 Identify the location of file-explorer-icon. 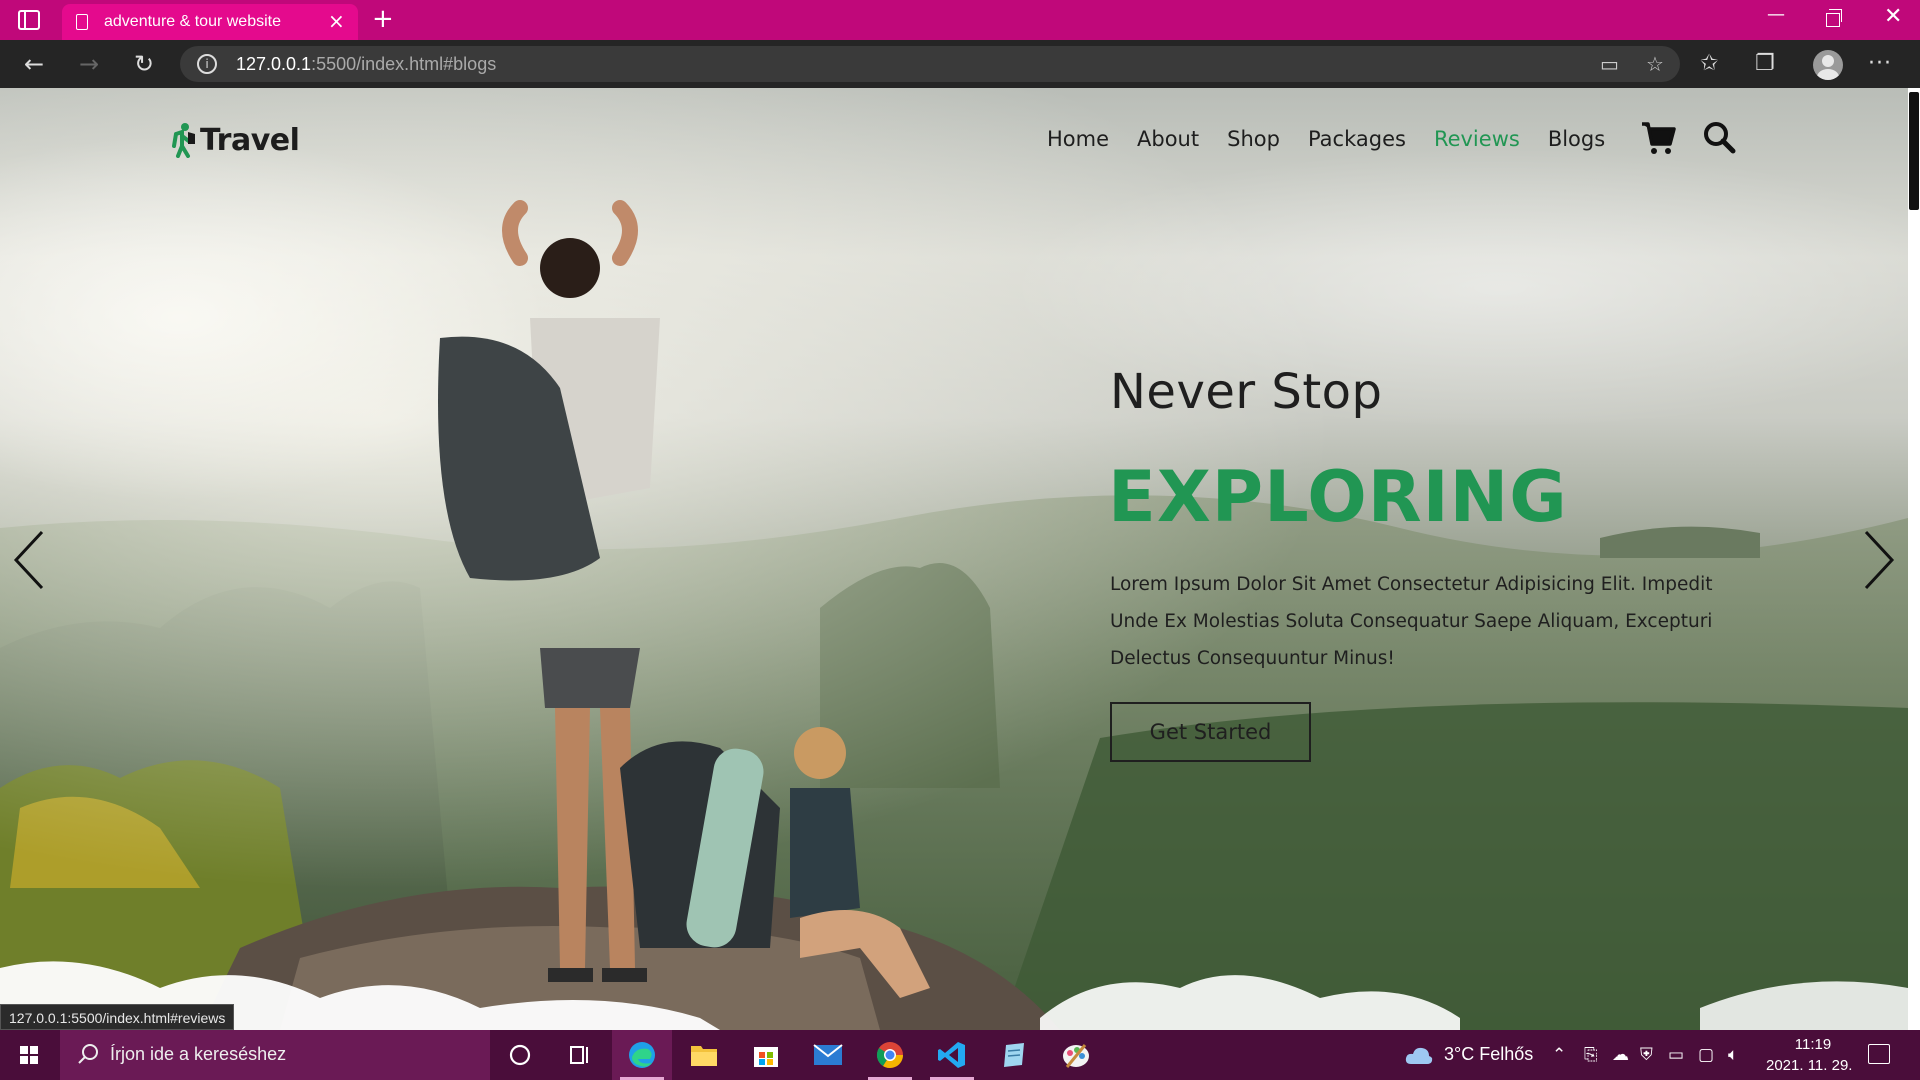
(704, 1055).